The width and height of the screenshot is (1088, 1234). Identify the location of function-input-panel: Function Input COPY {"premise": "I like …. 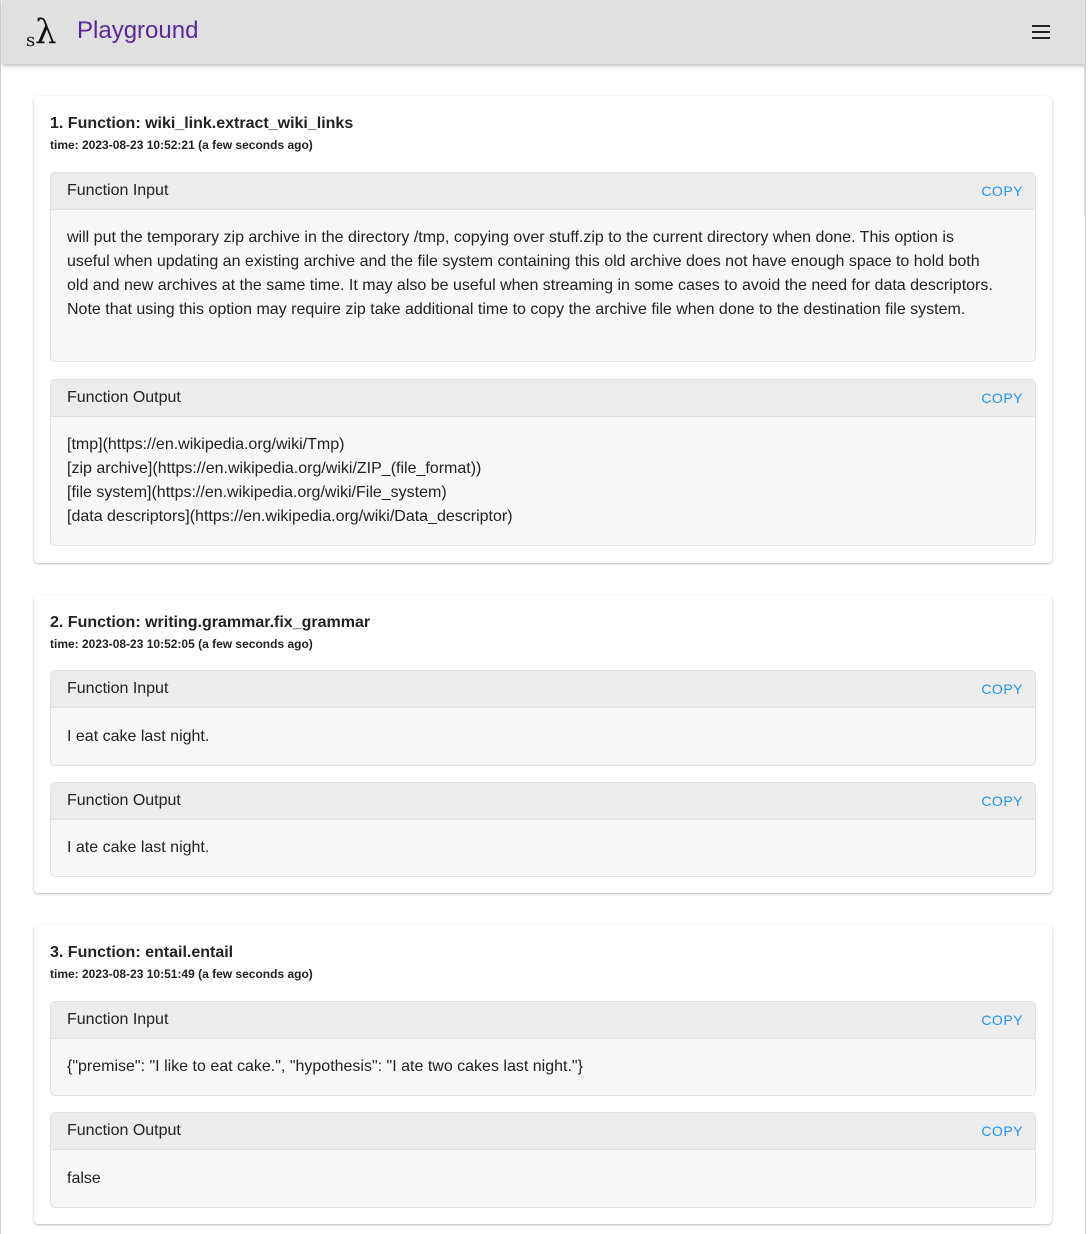
(543, 1048).